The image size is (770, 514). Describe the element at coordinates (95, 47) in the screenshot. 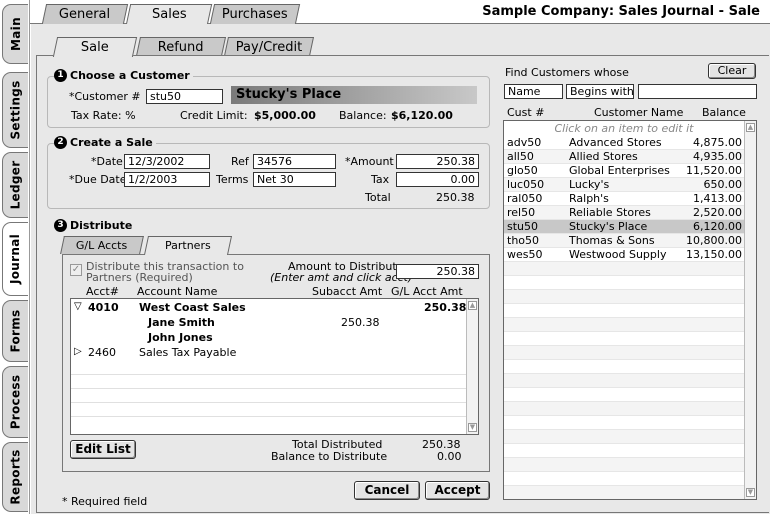

I see `tab-sale: Sale` at that location.